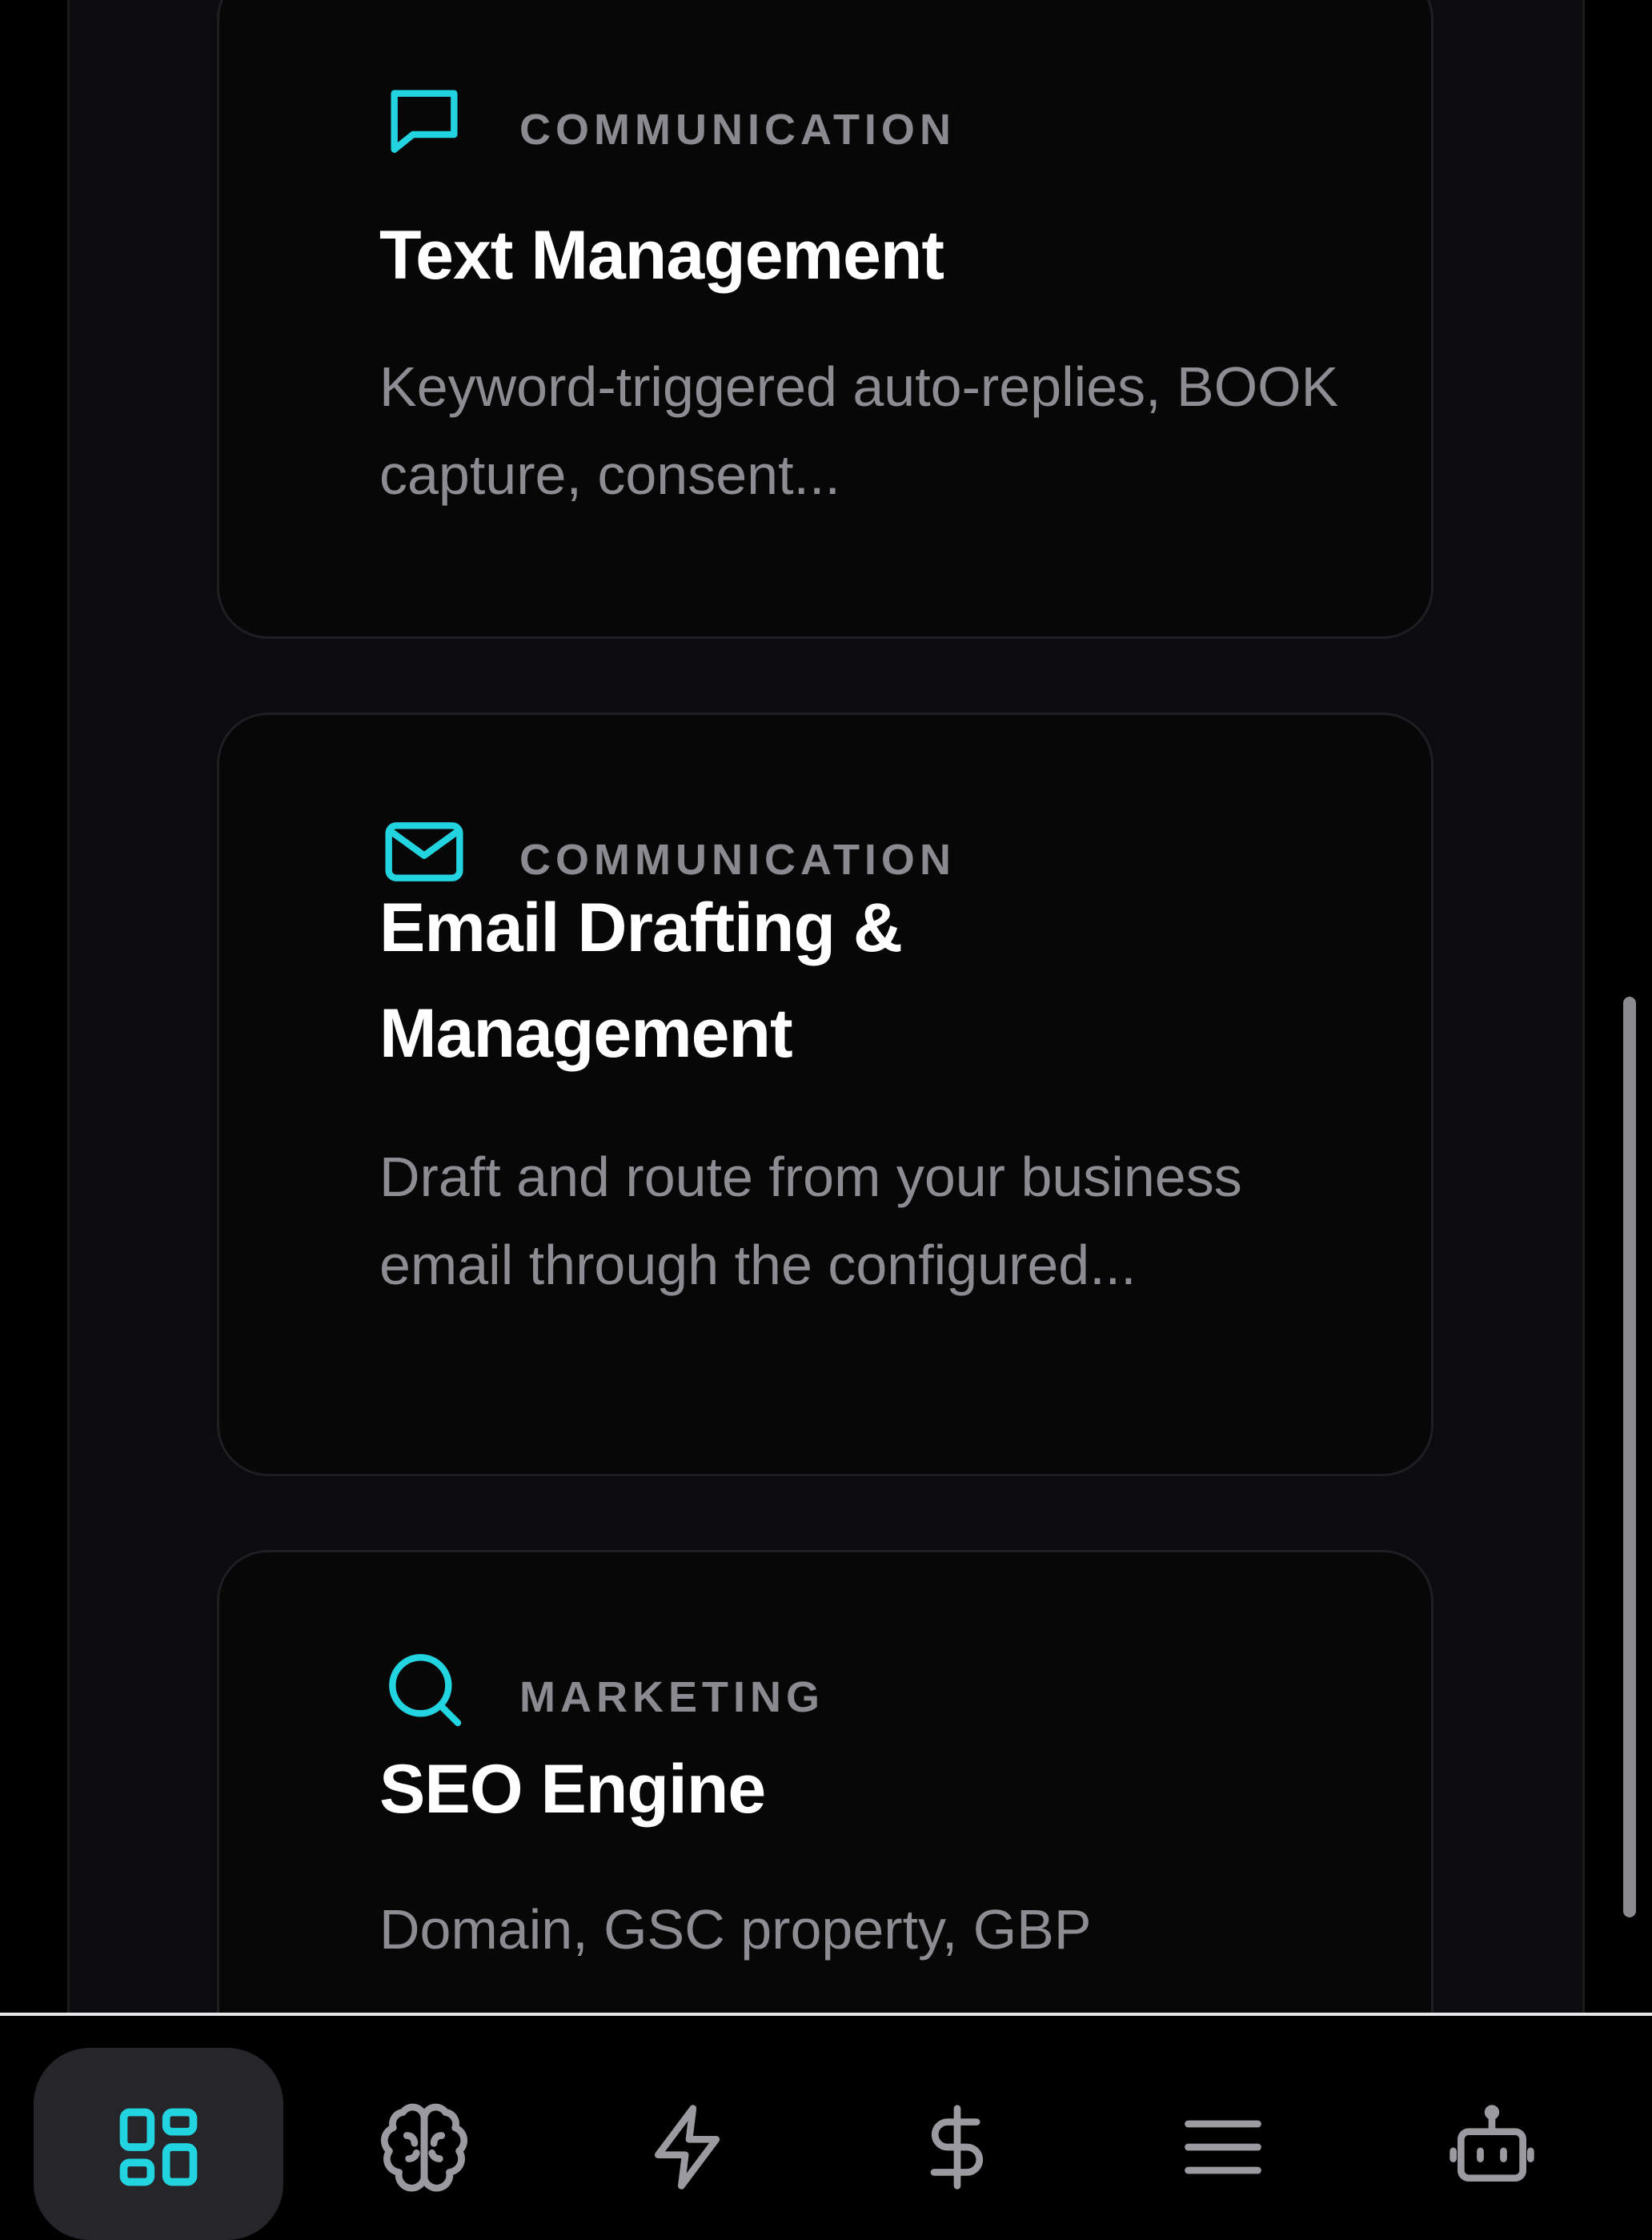 This screenshot has width=1652, height=2240. What do you see at coordinates (1223, 2147) in the screenshot?
I see `menu-icon` at bounding box center [1223, 2147].